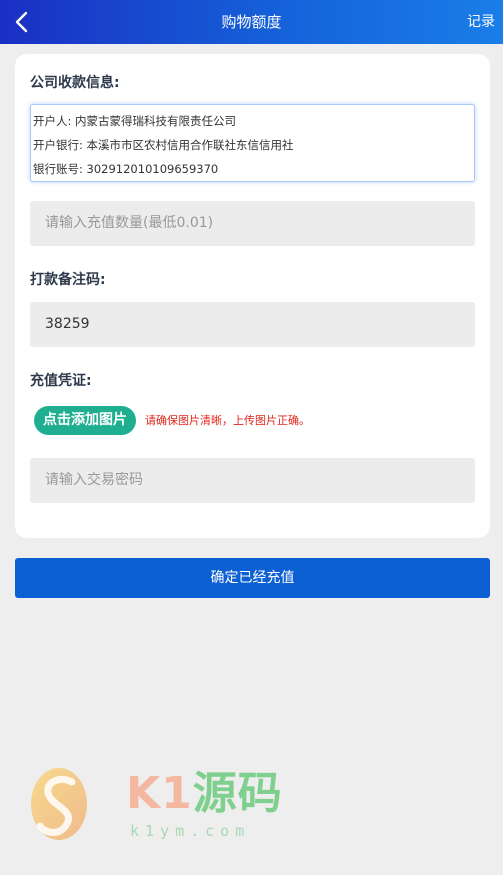 The image size is (503, 875). What do you see at coordinates (68, 280) in the screenshot?
I see `remark-code-label: 打款备注码:` at bounding box center [68, 280].